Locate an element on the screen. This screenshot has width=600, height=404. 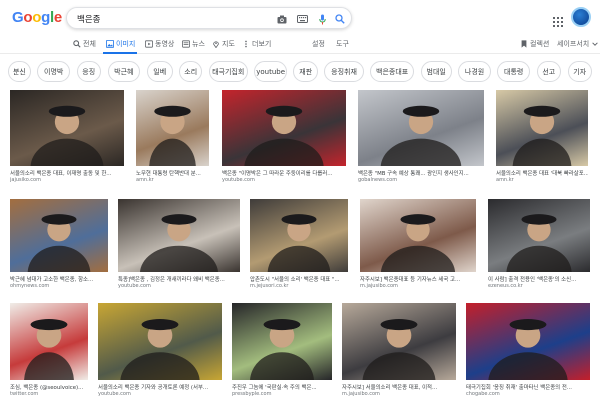
tab-all: 전체 is located at coordinates (84, 44).